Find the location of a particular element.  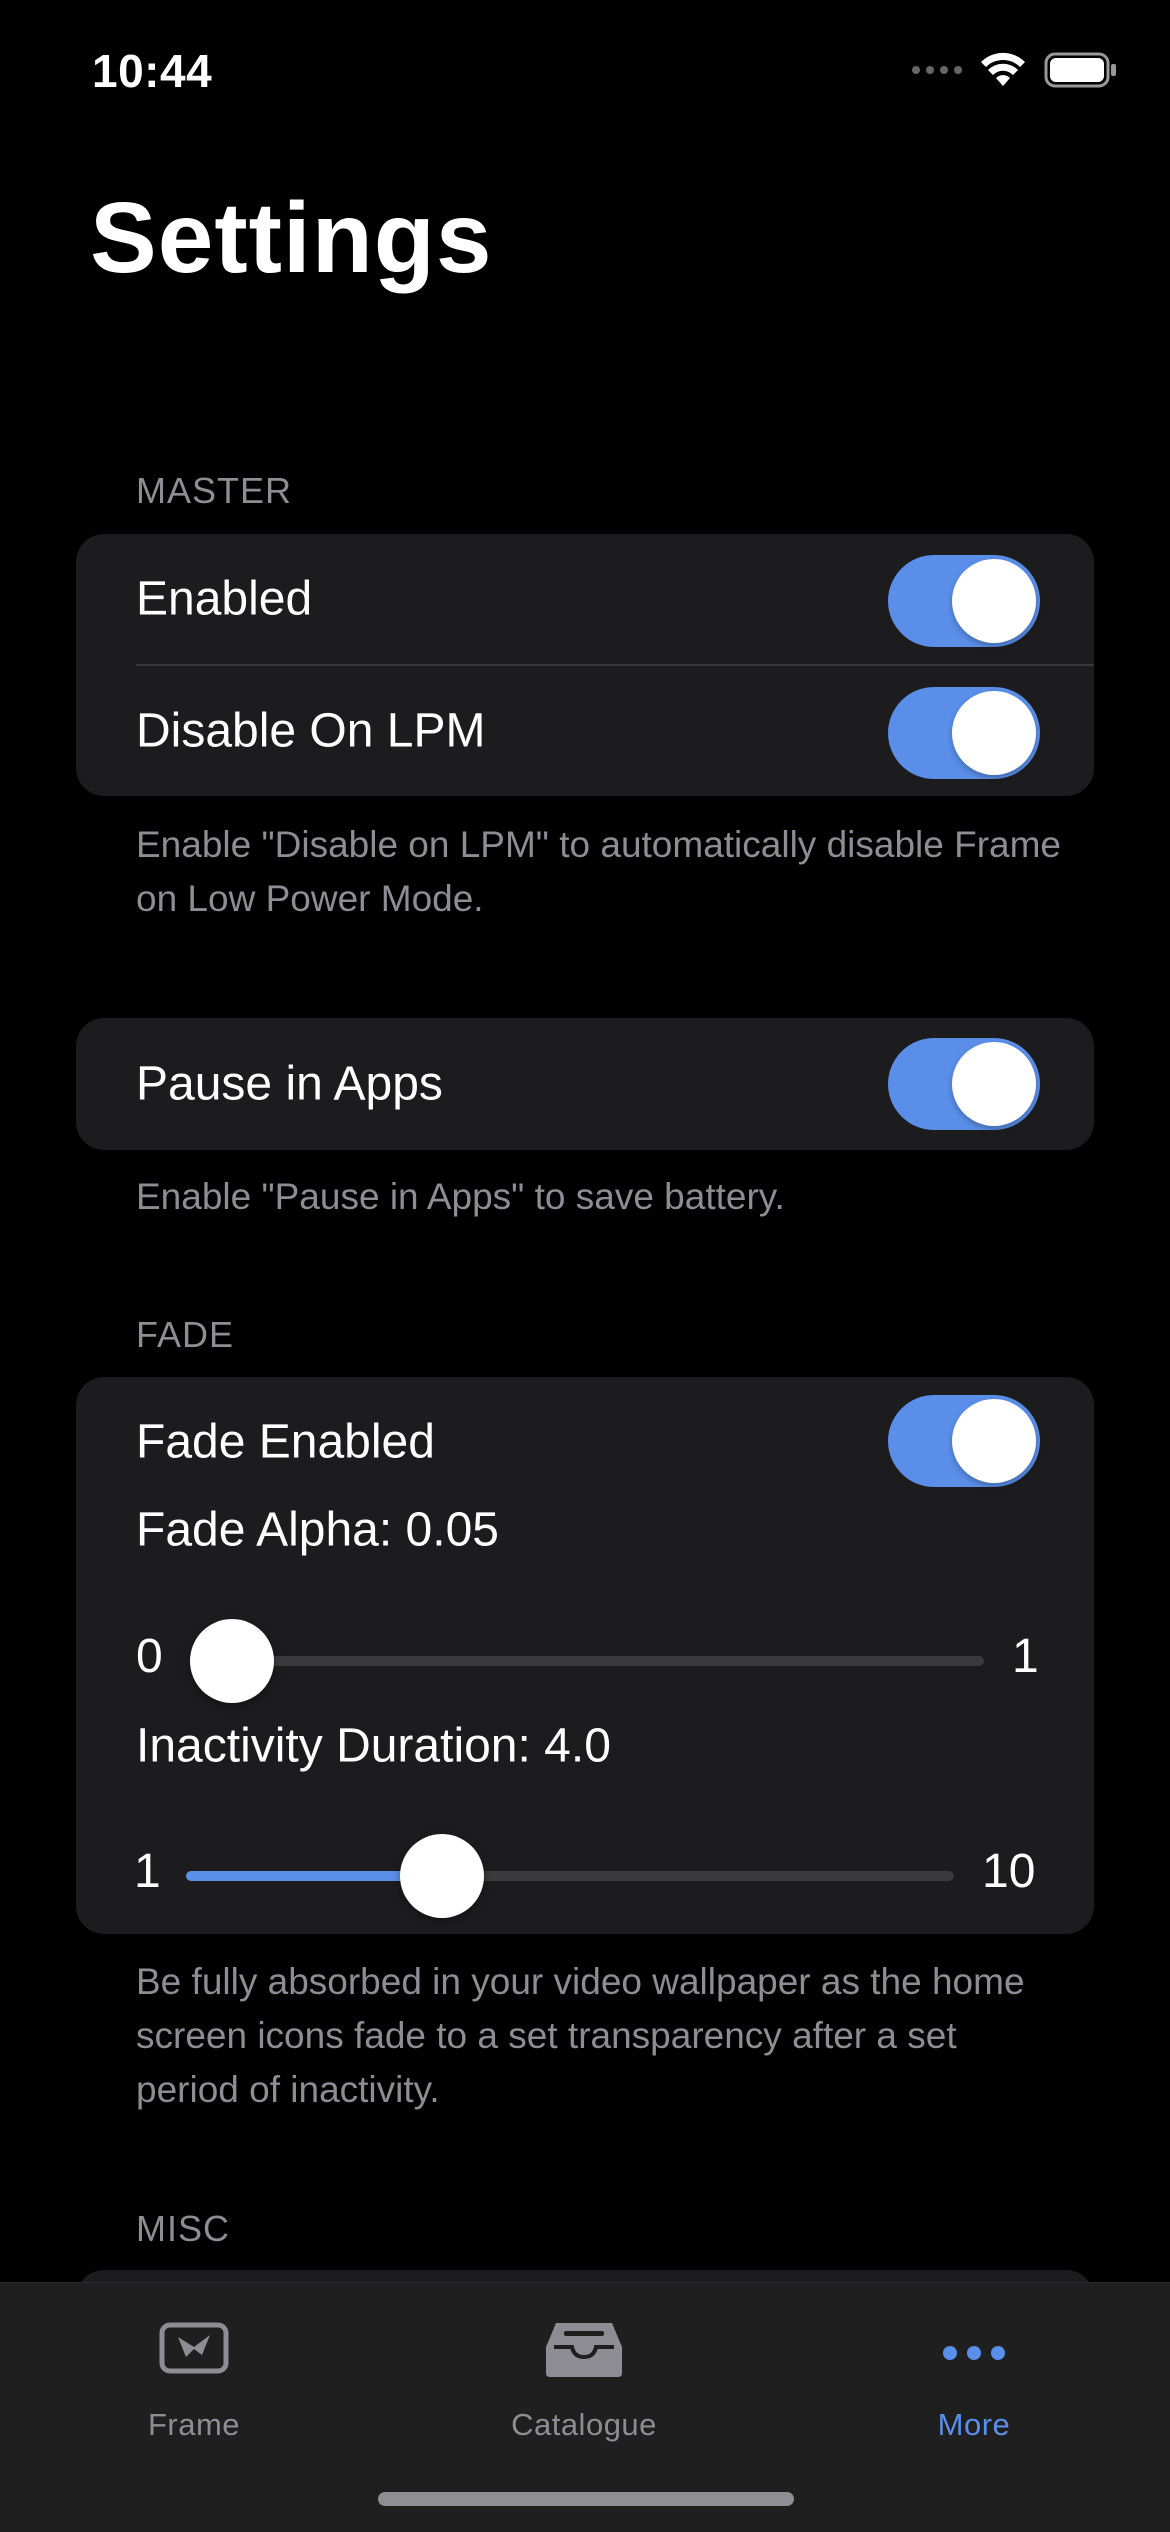

page-title: Settings is located at coordinates (291, 238).